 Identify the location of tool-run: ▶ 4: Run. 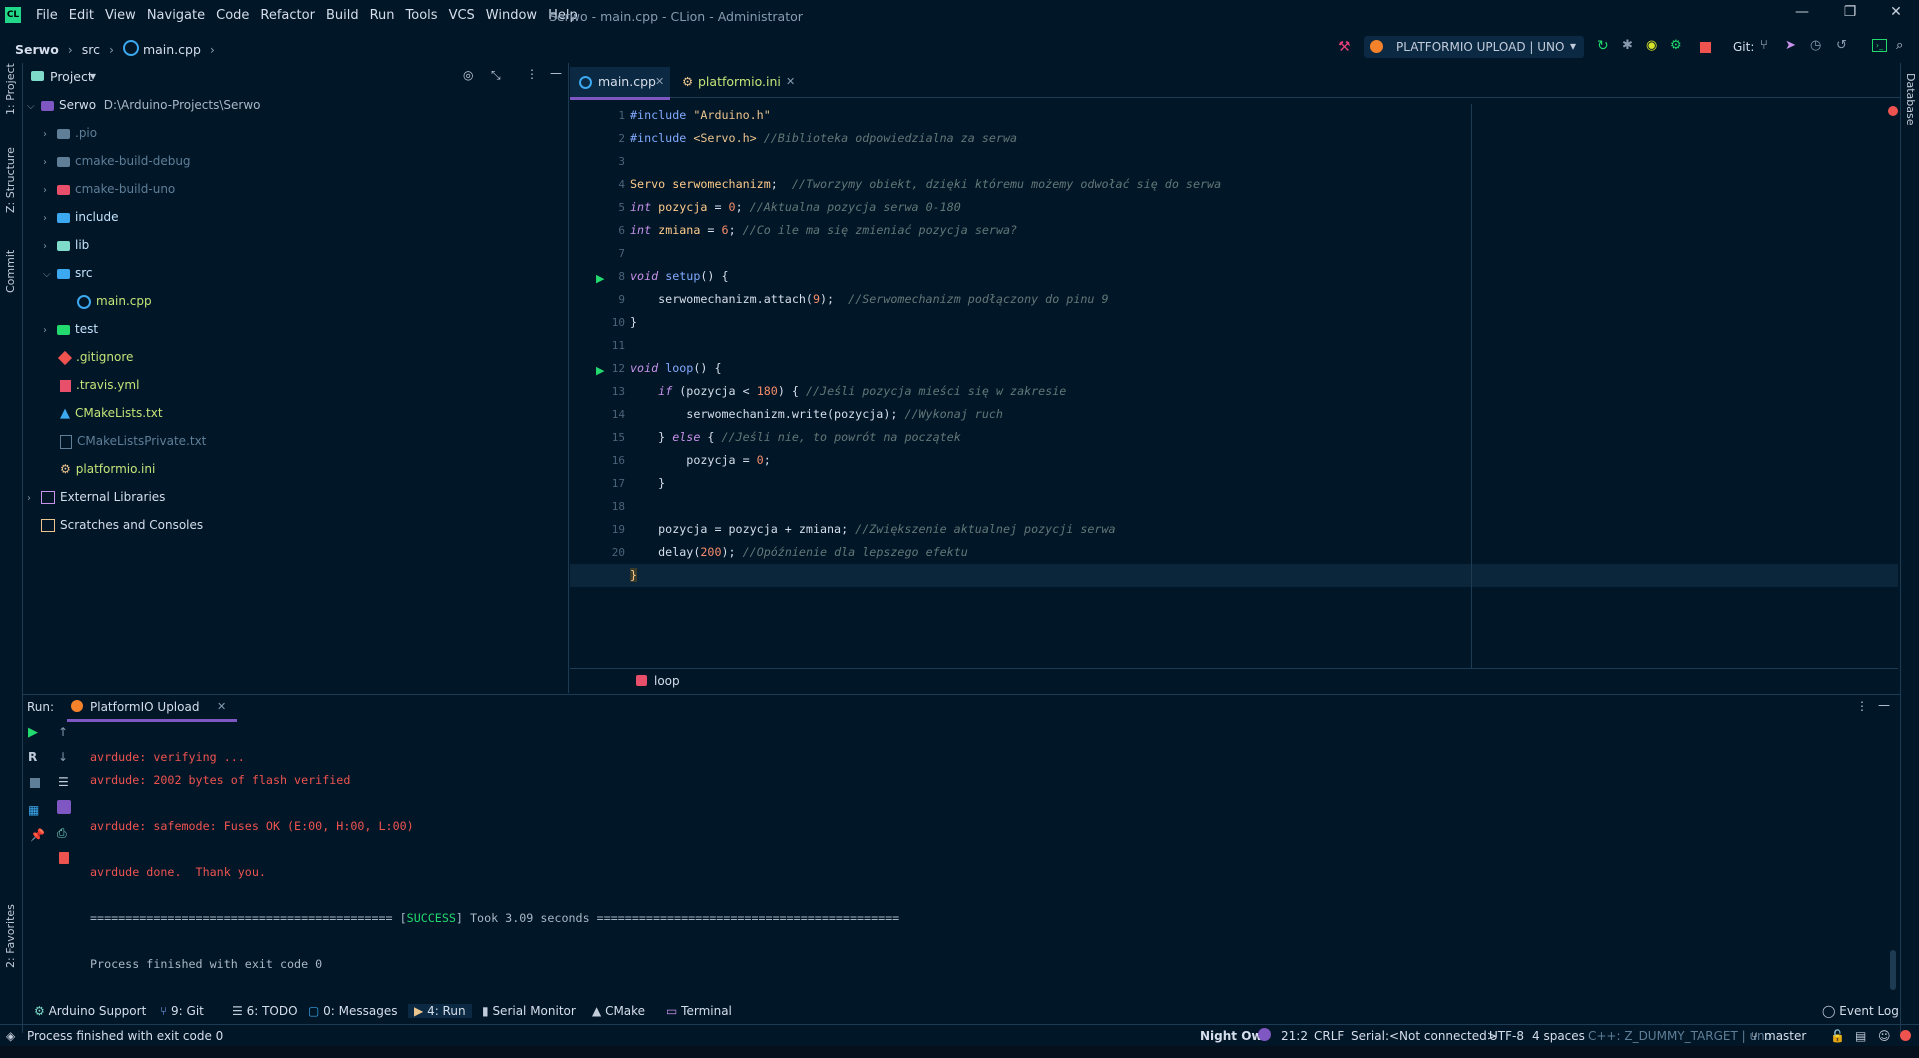
(440, 1011).